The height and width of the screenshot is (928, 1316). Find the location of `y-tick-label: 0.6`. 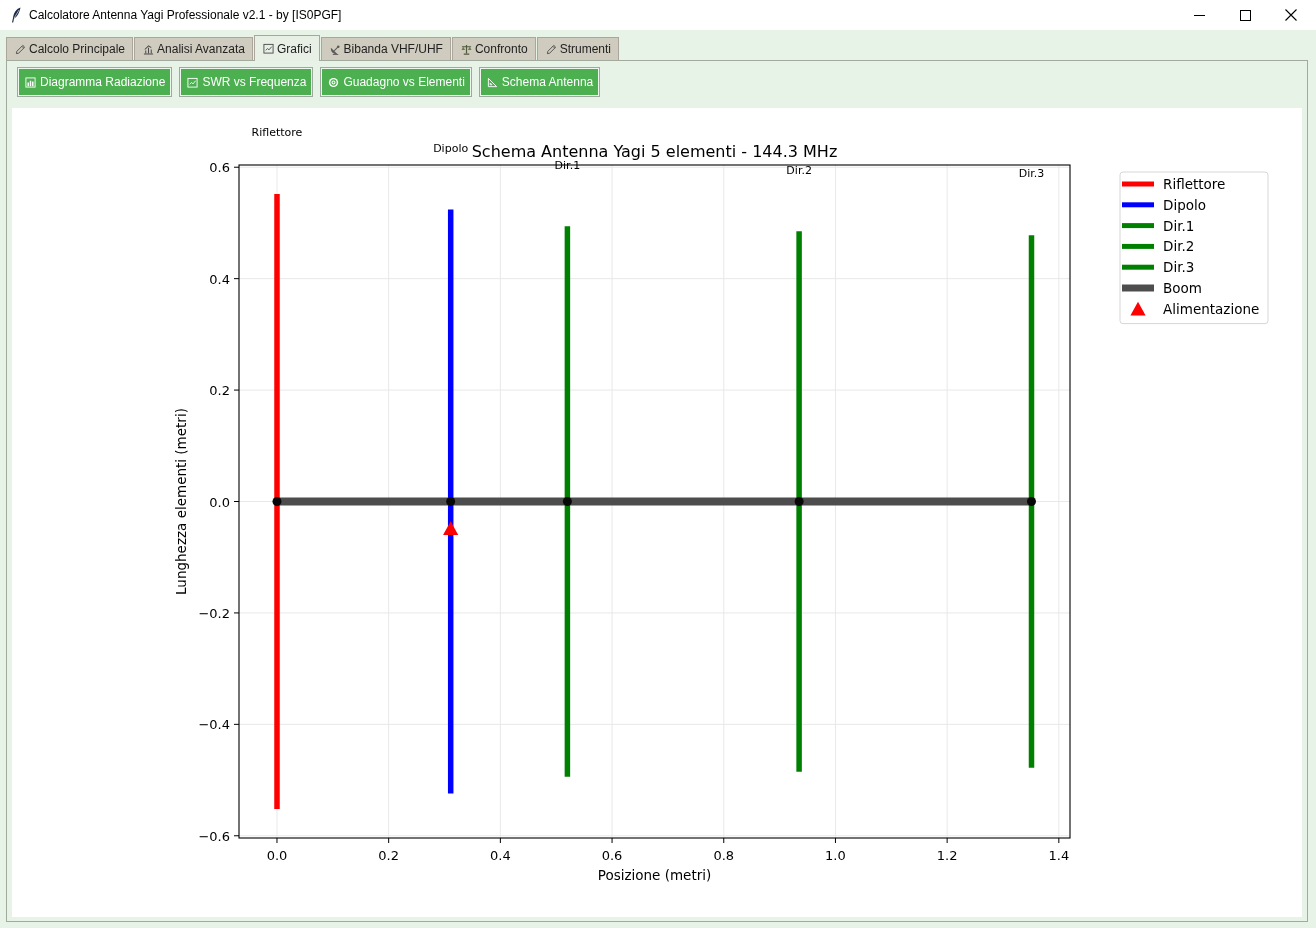

y-tick-label: 0.6 is located at coordinates (219, 168).